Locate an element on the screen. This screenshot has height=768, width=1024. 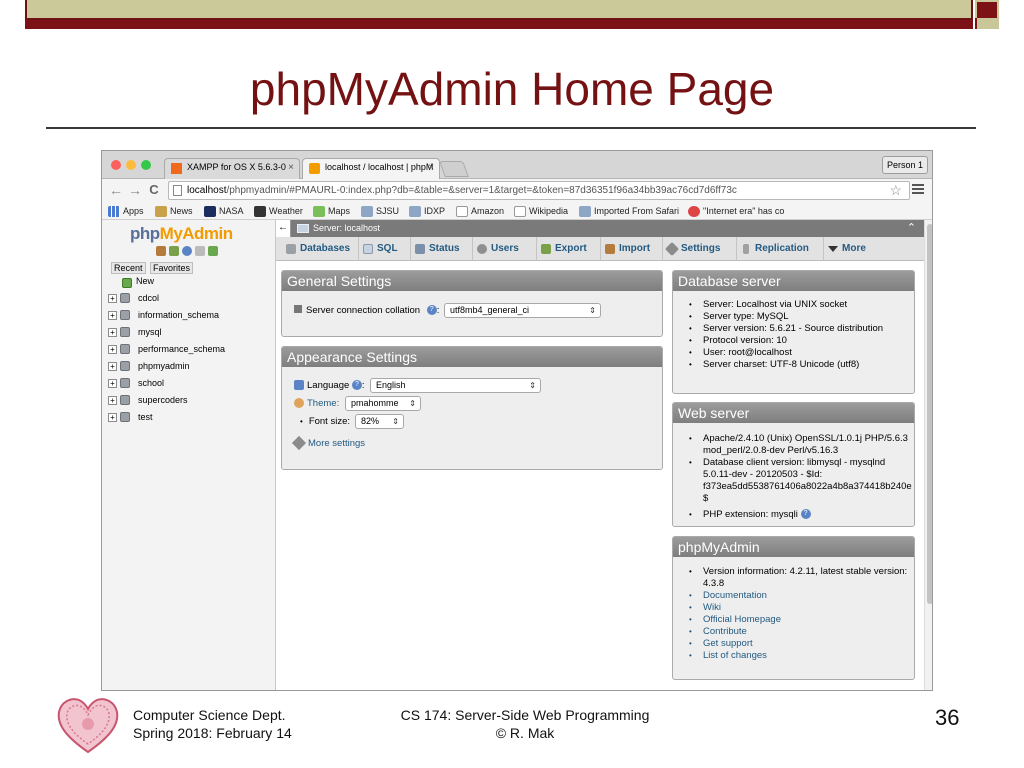
panel-title: phpMyAdmin is located at coordinates (793, 547).